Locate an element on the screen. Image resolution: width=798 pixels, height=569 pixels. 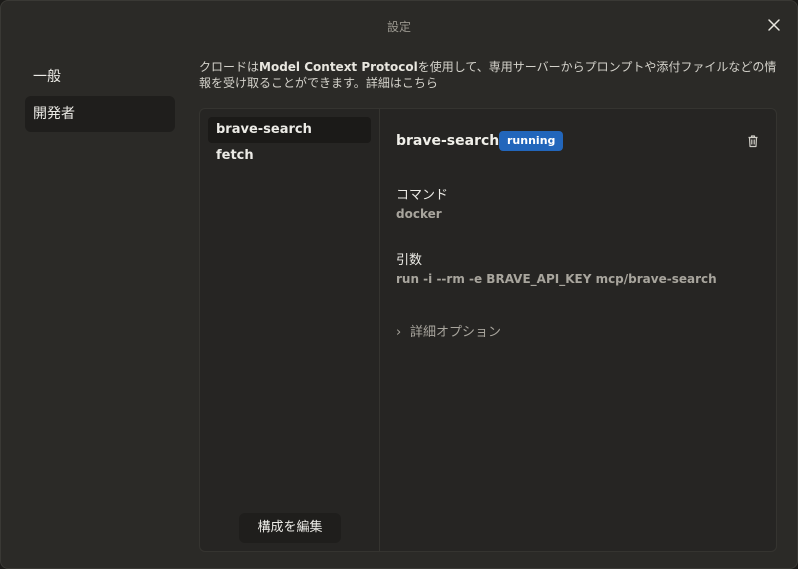
window-title: 設定 is located at coordinates (398, 27).